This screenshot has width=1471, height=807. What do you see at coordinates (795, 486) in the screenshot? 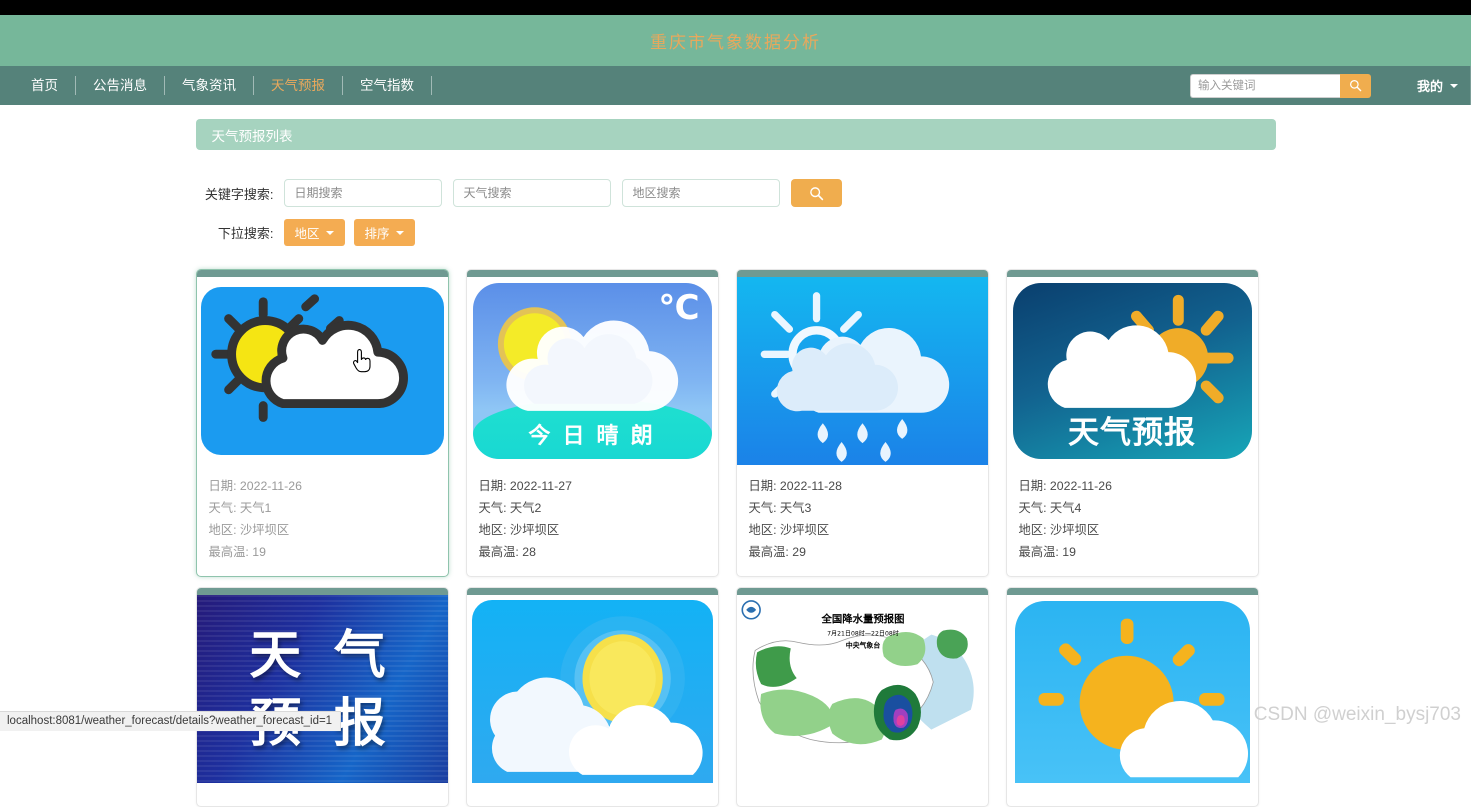
I see `card-date: 日期: 2022-11-28` at bounding box center [795, 486].